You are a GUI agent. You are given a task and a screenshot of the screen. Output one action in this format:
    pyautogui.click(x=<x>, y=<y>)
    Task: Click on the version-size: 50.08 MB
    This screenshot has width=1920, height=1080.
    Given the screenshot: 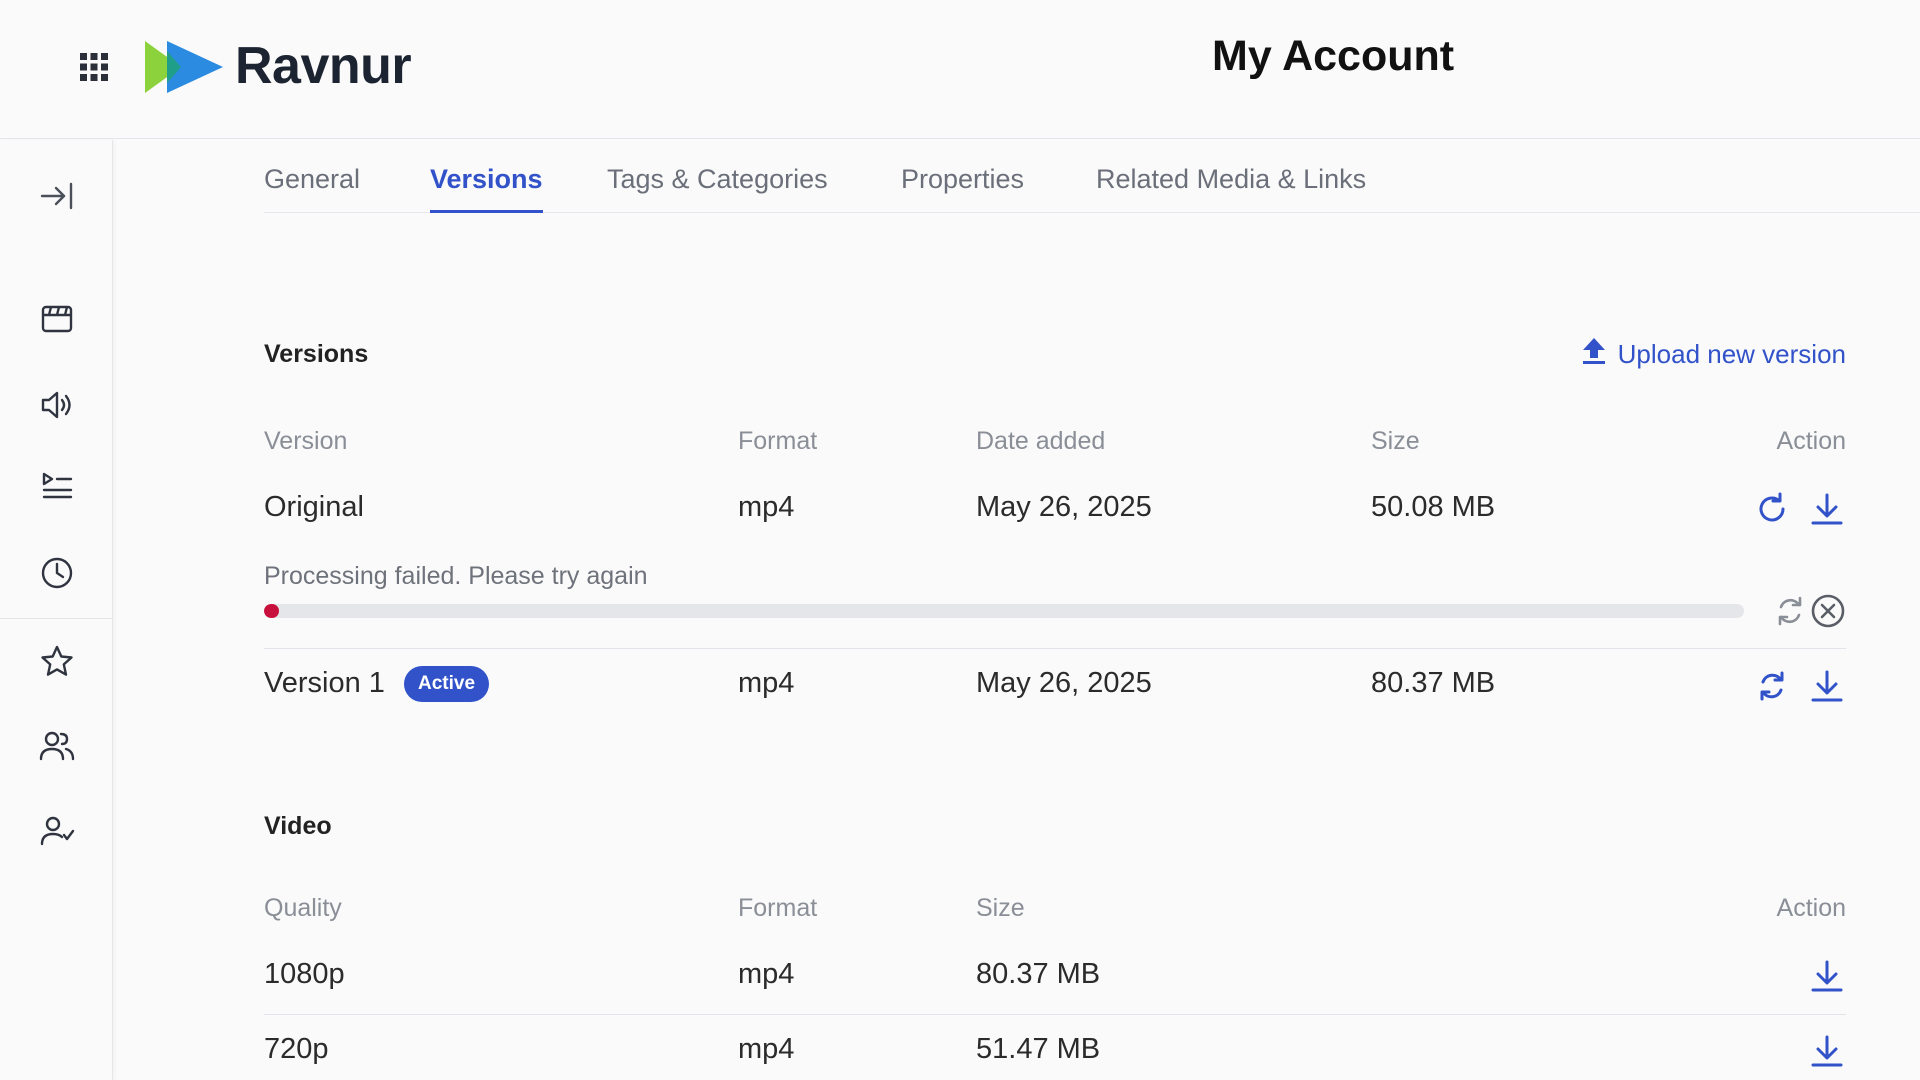 What is the action you would take?
    pyautogui.click(x=1433, y=507)
    